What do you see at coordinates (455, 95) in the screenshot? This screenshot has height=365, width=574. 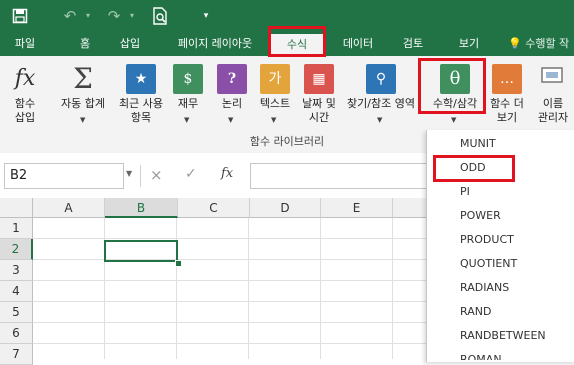 I see `math-trig-button: θ 수학/삼각 ▼` at bounding box center [455, 95].